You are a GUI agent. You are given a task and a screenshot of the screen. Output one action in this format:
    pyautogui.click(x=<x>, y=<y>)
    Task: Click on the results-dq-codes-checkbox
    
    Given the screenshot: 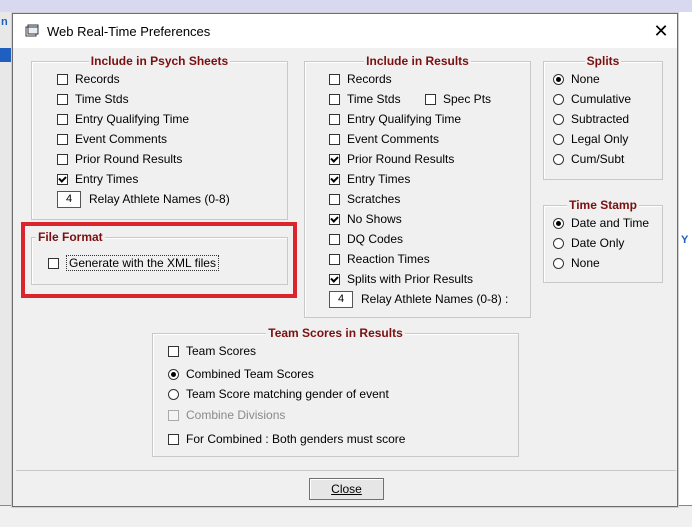 What is the action you would take?
    pyautogui.click(x=334, y=239)
    